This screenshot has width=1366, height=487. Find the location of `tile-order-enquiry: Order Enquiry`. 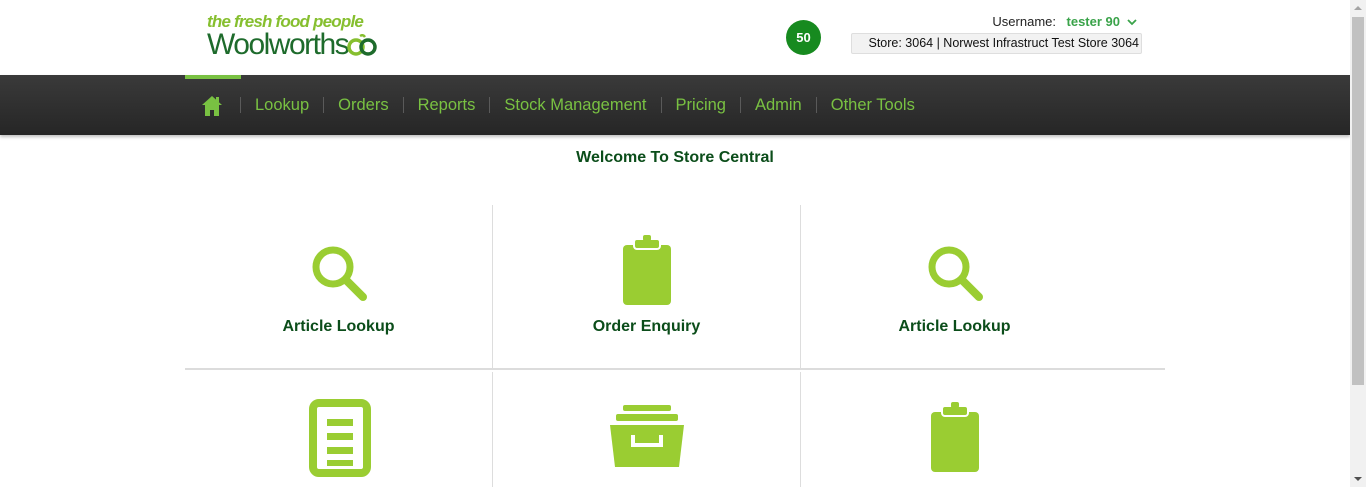

tile-order-enquiry: Order Enquiry is located at coordinates (646, 286).